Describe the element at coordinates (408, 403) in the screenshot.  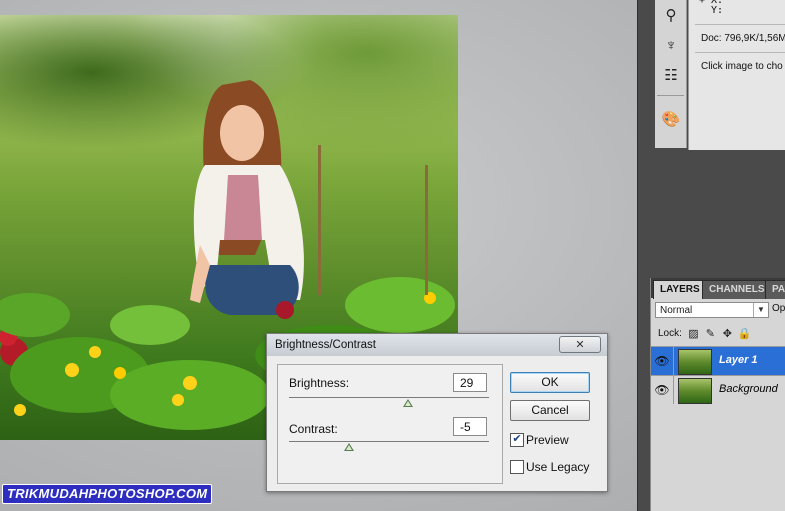
I see `brightness-slider-thumb` at that location.